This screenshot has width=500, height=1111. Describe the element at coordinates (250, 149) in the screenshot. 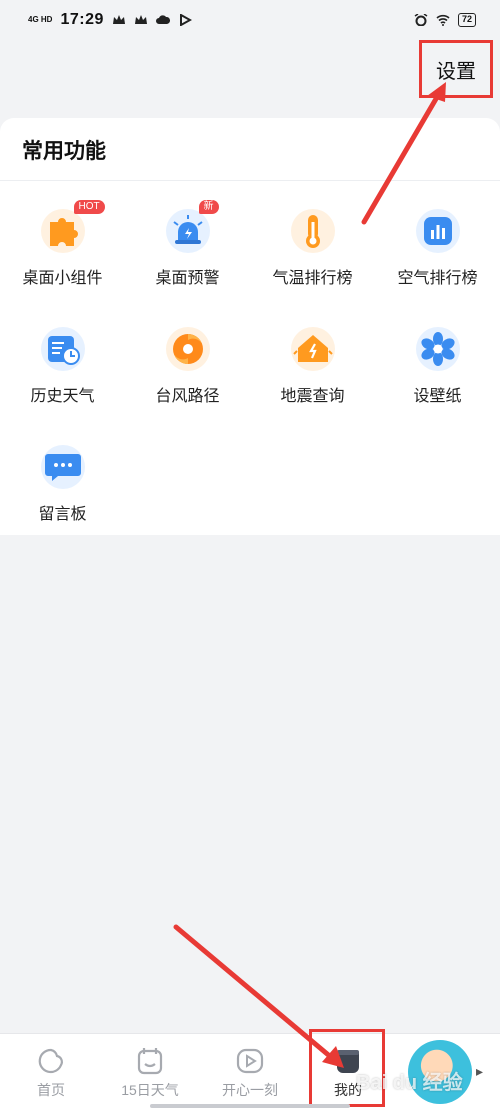

I see `panel-title: 常用功能` at that location.